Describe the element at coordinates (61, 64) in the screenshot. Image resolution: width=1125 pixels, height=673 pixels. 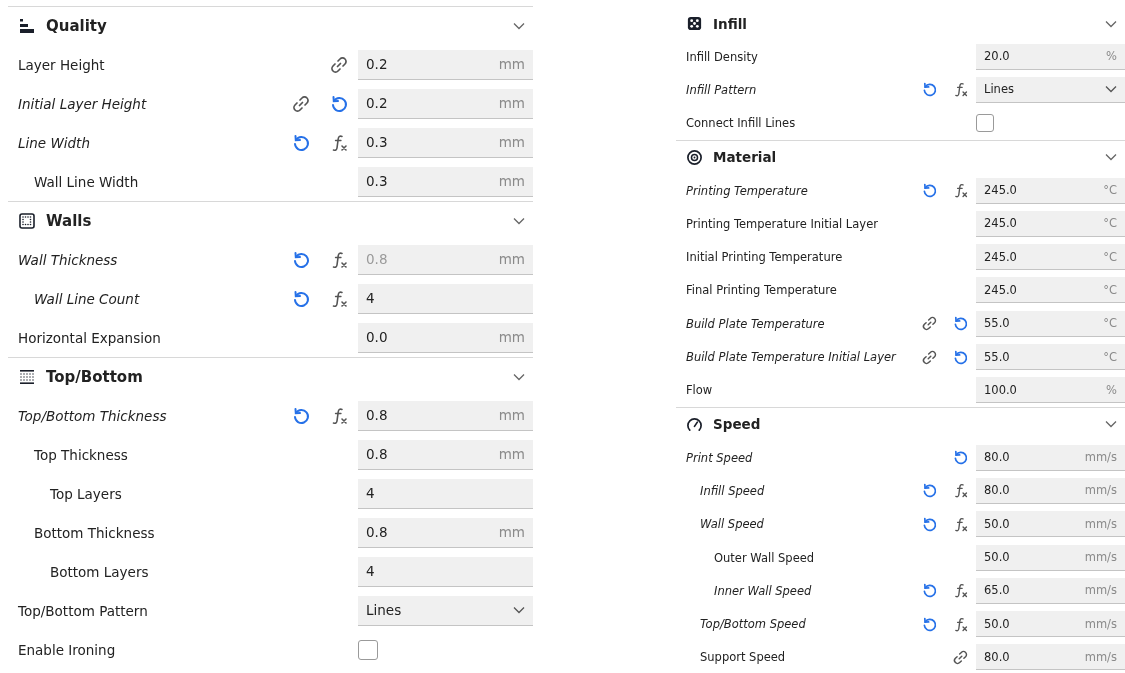
I see `setting-label: Layer Height` at that location.